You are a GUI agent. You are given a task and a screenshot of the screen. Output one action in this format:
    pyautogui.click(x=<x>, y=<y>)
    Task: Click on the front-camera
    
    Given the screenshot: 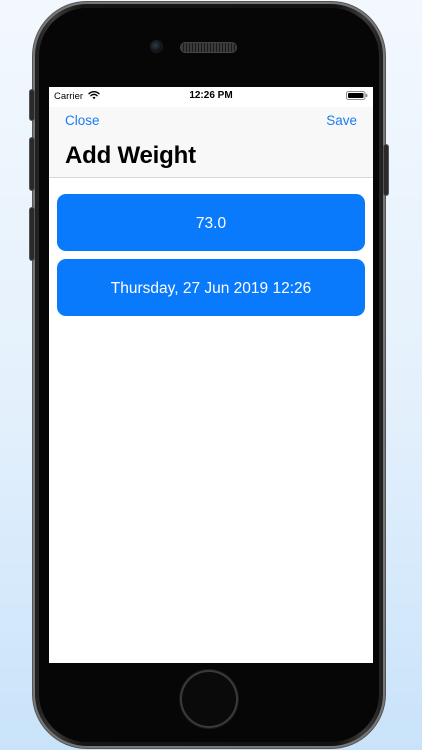 What is the action you would take?
    pyautogui.click(x=156, y=46)
    